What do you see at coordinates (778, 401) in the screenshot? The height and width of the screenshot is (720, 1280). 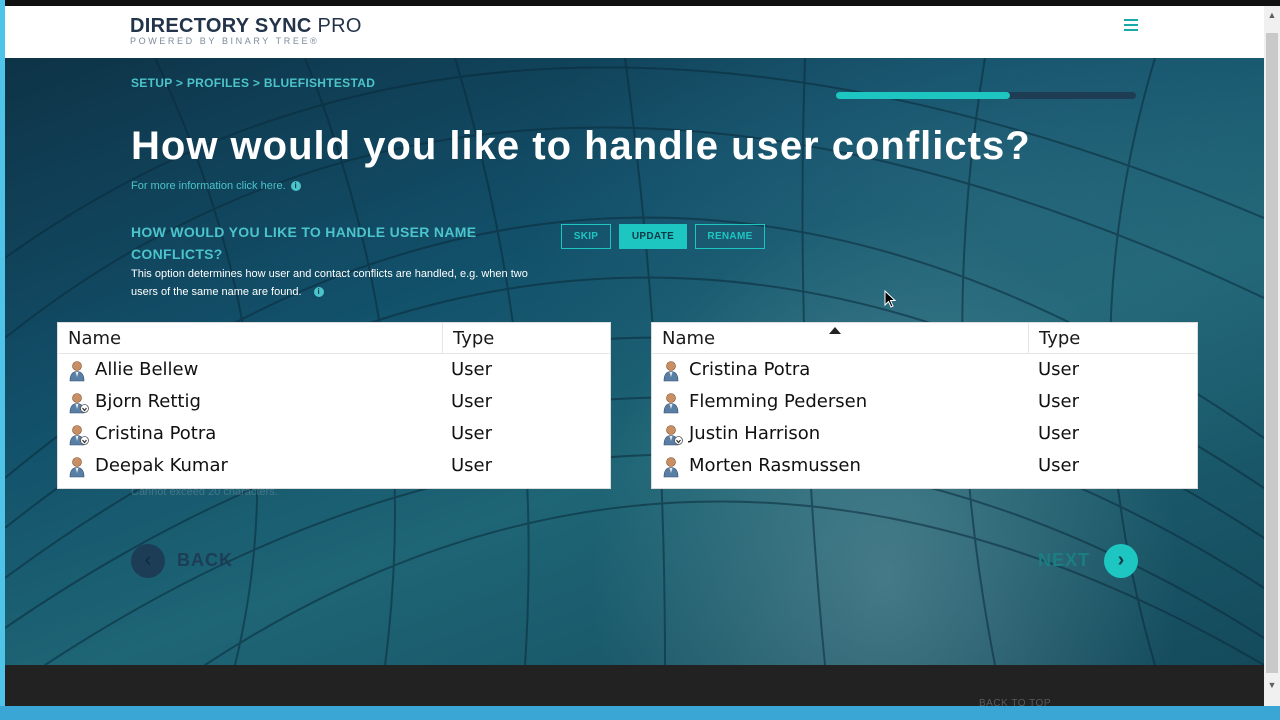 I see `row-name: Flemming Pedersen` at bounding box center [778, 401].